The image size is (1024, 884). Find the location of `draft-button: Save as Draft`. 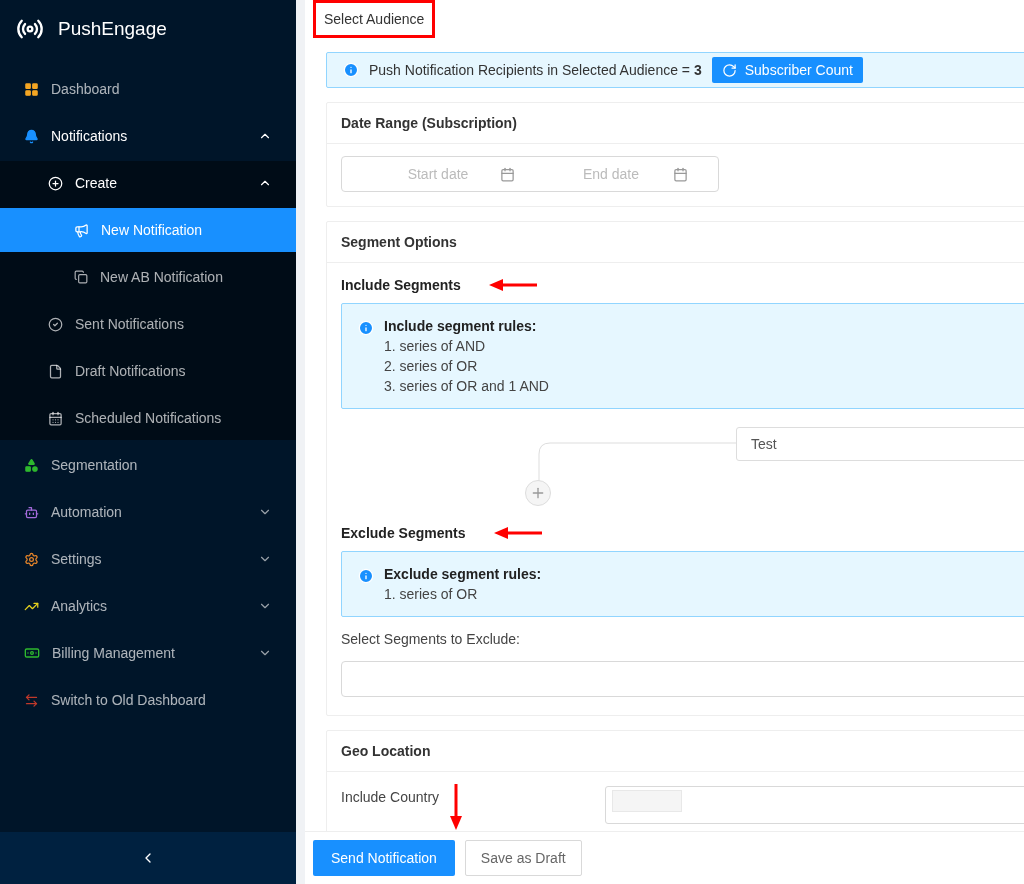

draft-button: Save as Draft is located at coordinates (523, 858).